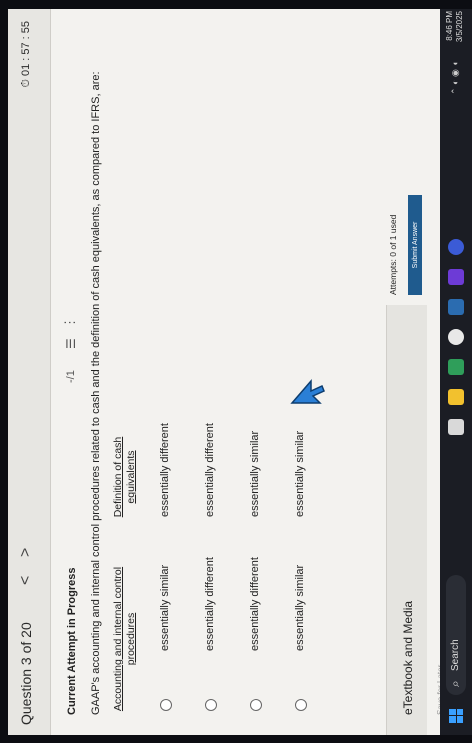  Describe the element at coordinates (408, 657) in the screenshot. I see `etextbook-label: eTextbook and Media` at that location.